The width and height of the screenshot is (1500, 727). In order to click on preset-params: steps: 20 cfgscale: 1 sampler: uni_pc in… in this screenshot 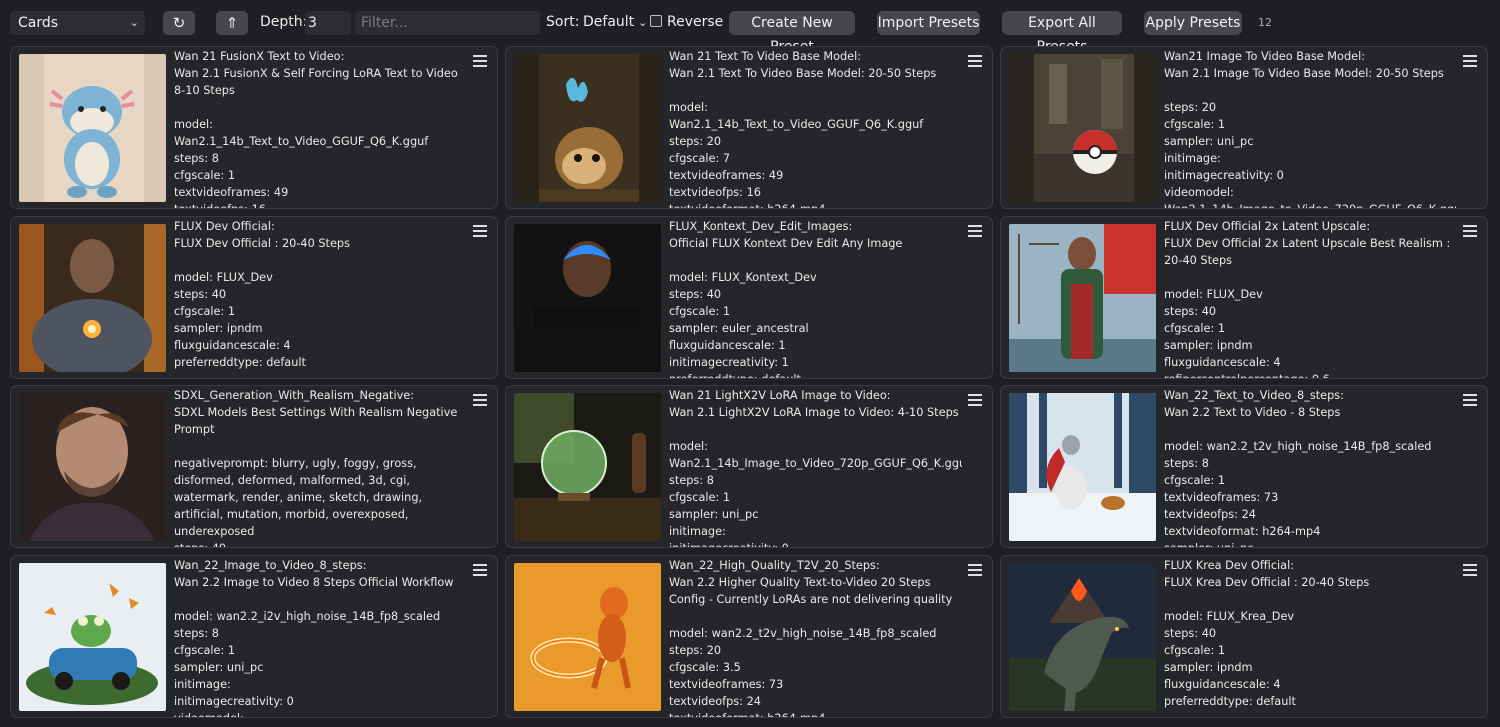, I will do `click(1310, 154)`.